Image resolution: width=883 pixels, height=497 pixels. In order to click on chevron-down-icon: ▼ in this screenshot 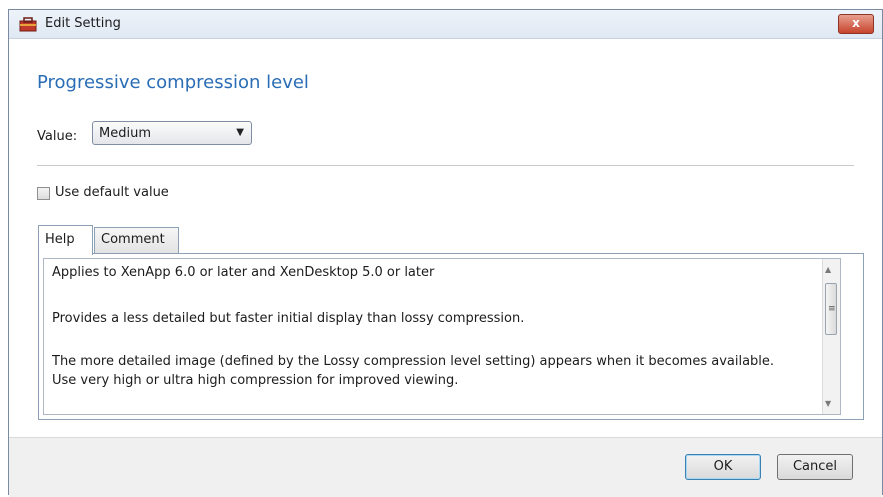, I will do `click(240, 132)`.